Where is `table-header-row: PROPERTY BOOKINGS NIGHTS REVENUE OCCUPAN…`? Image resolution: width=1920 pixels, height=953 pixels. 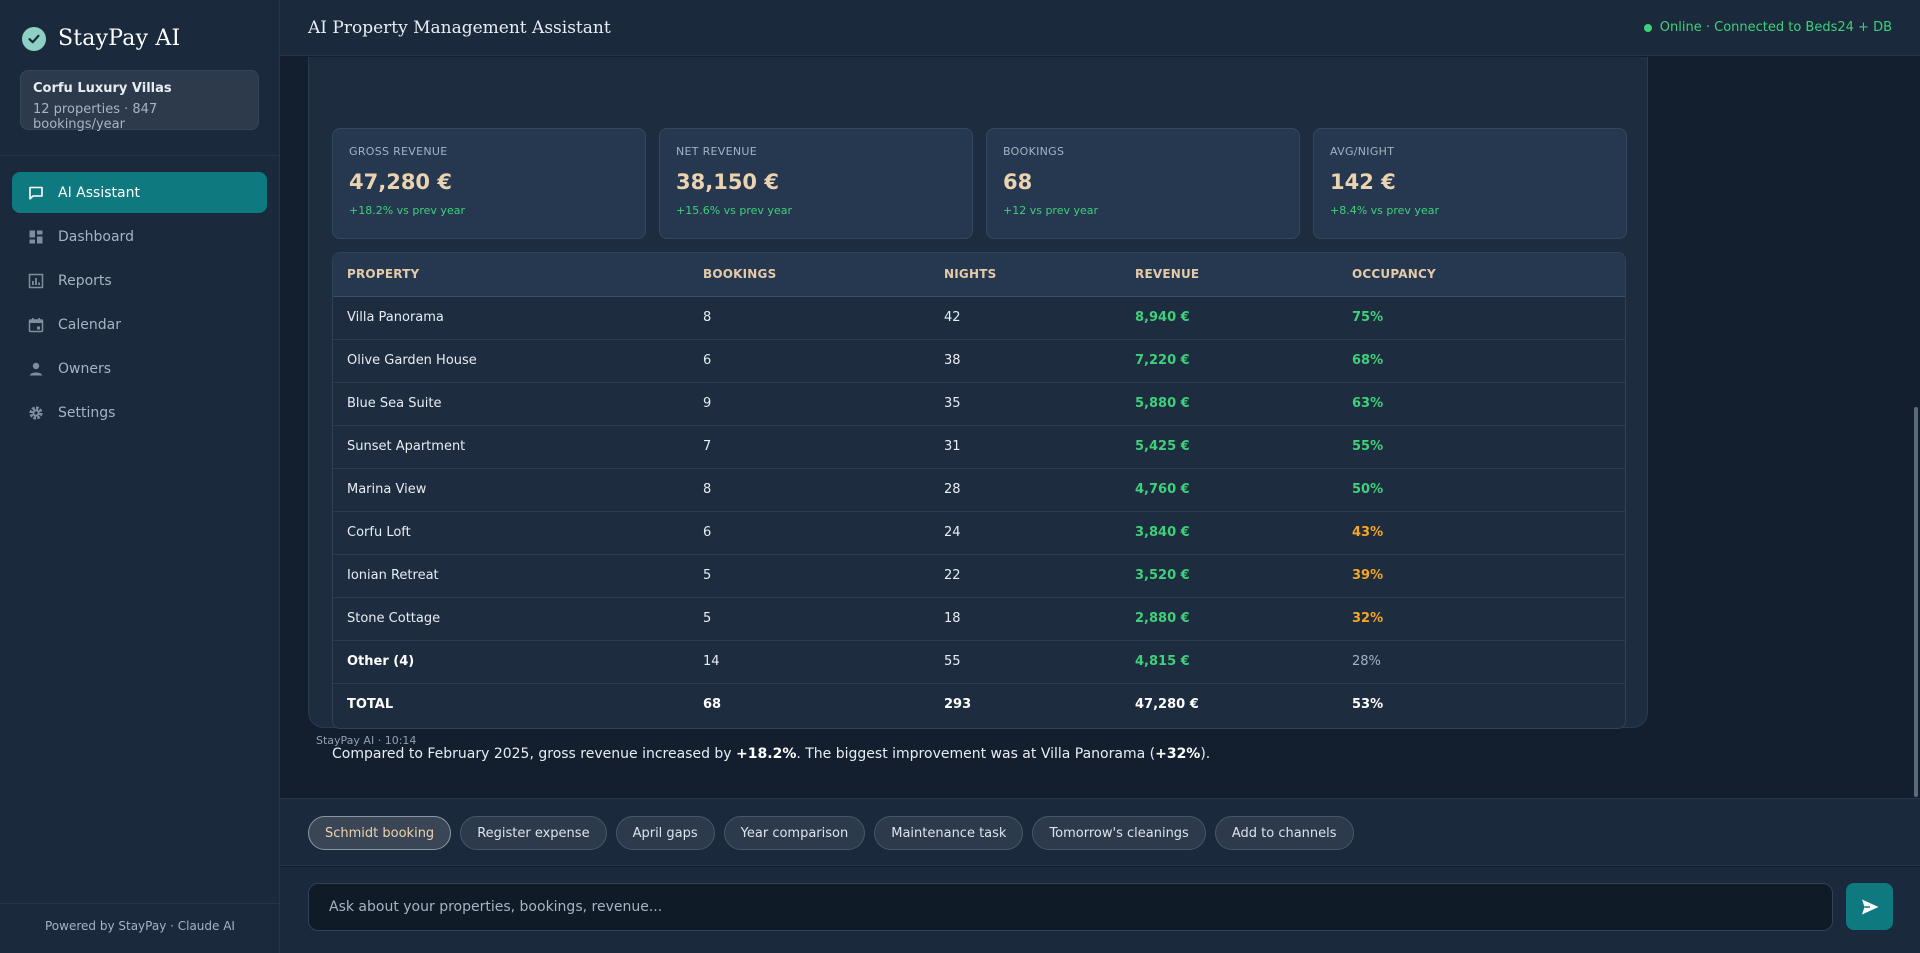
table-header-row: PROPERTY BOOKINGS NIGHTS REVENUE OCCUPAN… is located at coordinates (979, 275).